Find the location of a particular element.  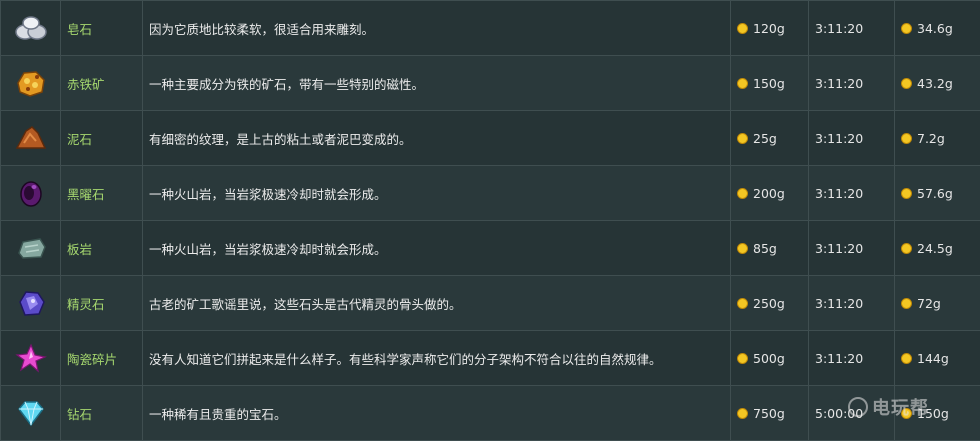

item-price: 750g is located at coordinates (770, 413).